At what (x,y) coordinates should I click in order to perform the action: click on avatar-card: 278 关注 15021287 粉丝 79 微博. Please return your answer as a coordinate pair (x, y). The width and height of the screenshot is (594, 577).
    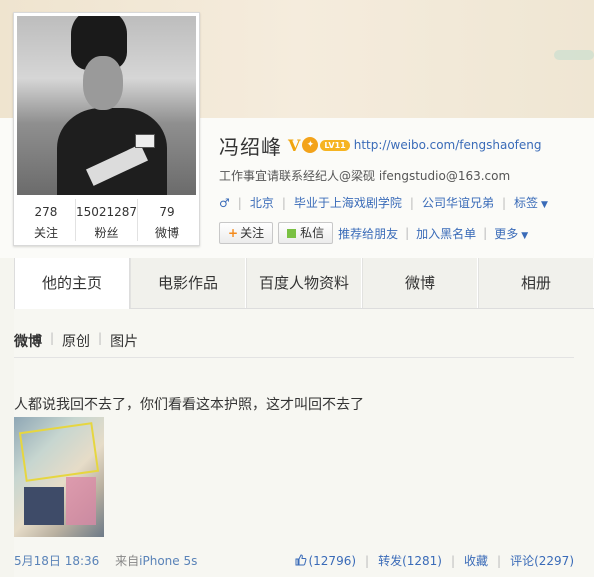
    Looking at the image, I should click on (106, 129).